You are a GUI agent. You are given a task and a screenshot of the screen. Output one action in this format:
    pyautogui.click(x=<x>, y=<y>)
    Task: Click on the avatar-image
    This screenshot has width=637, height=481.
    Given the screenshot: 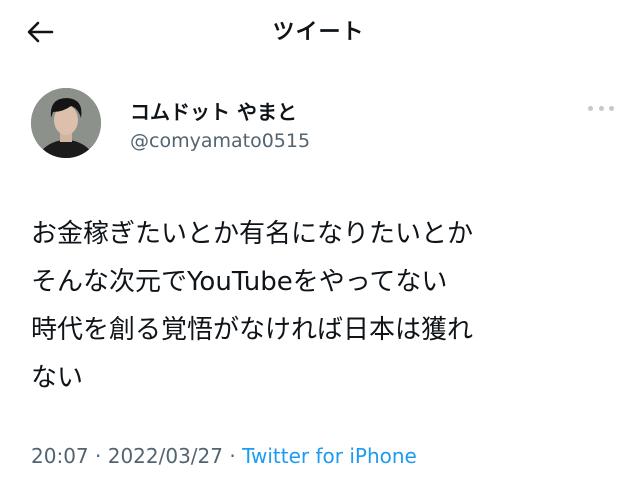 What is the action you would take?
    pyautogui.click(x=66, y=123)
    